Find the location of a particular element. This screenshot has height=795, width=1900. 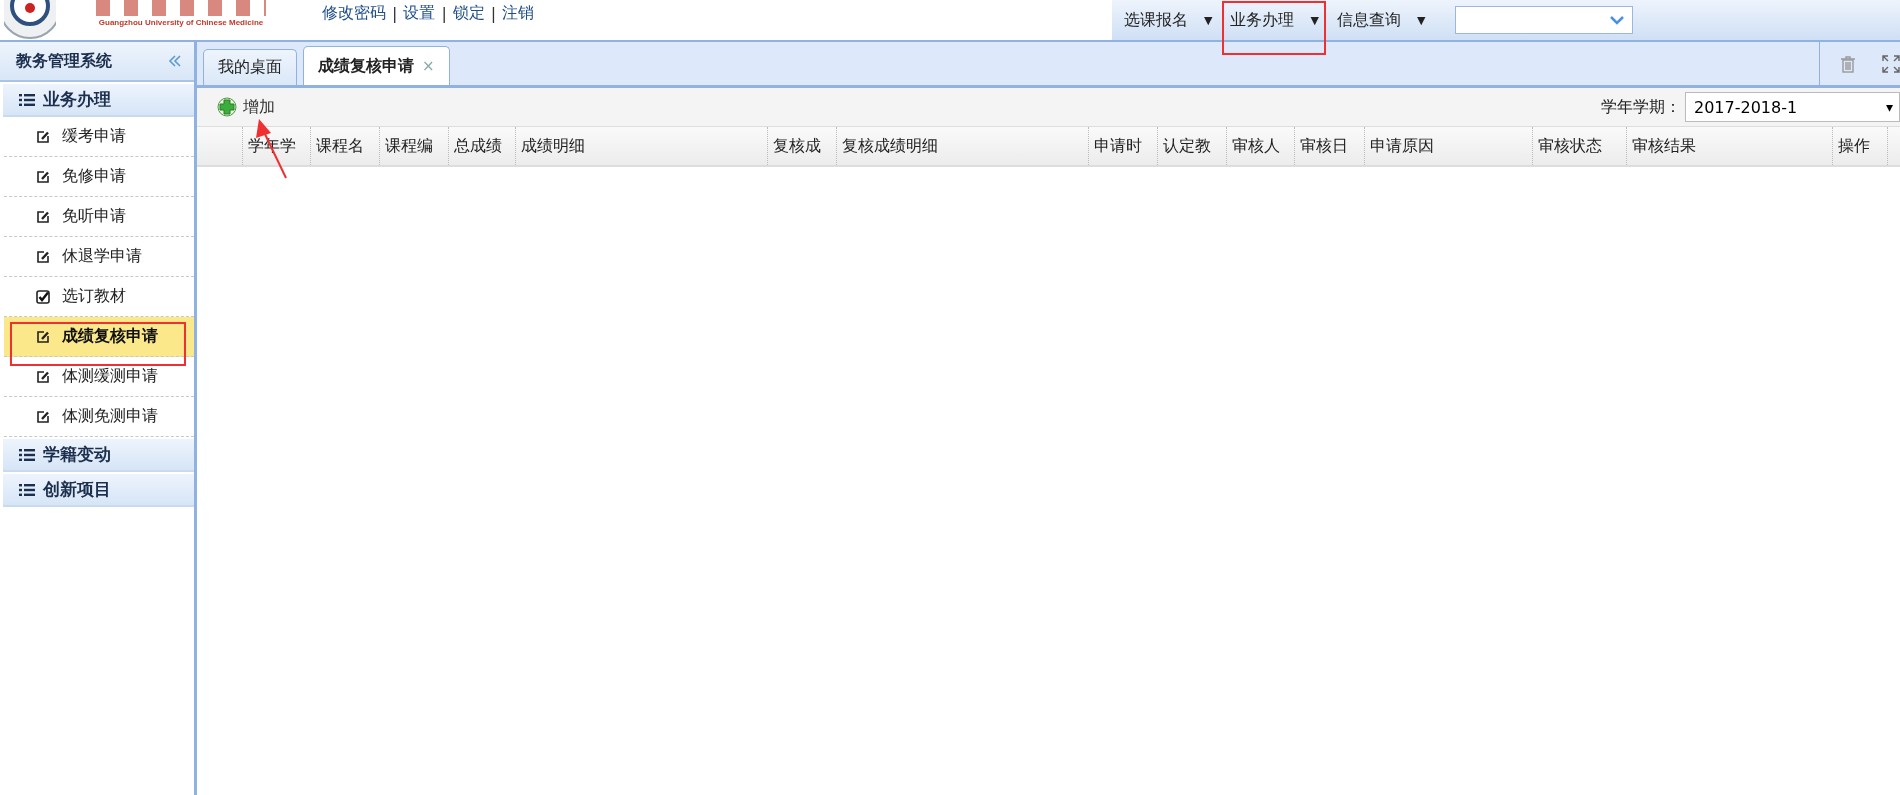

column-header: 总成绩 is located at coordinates (478, 146).